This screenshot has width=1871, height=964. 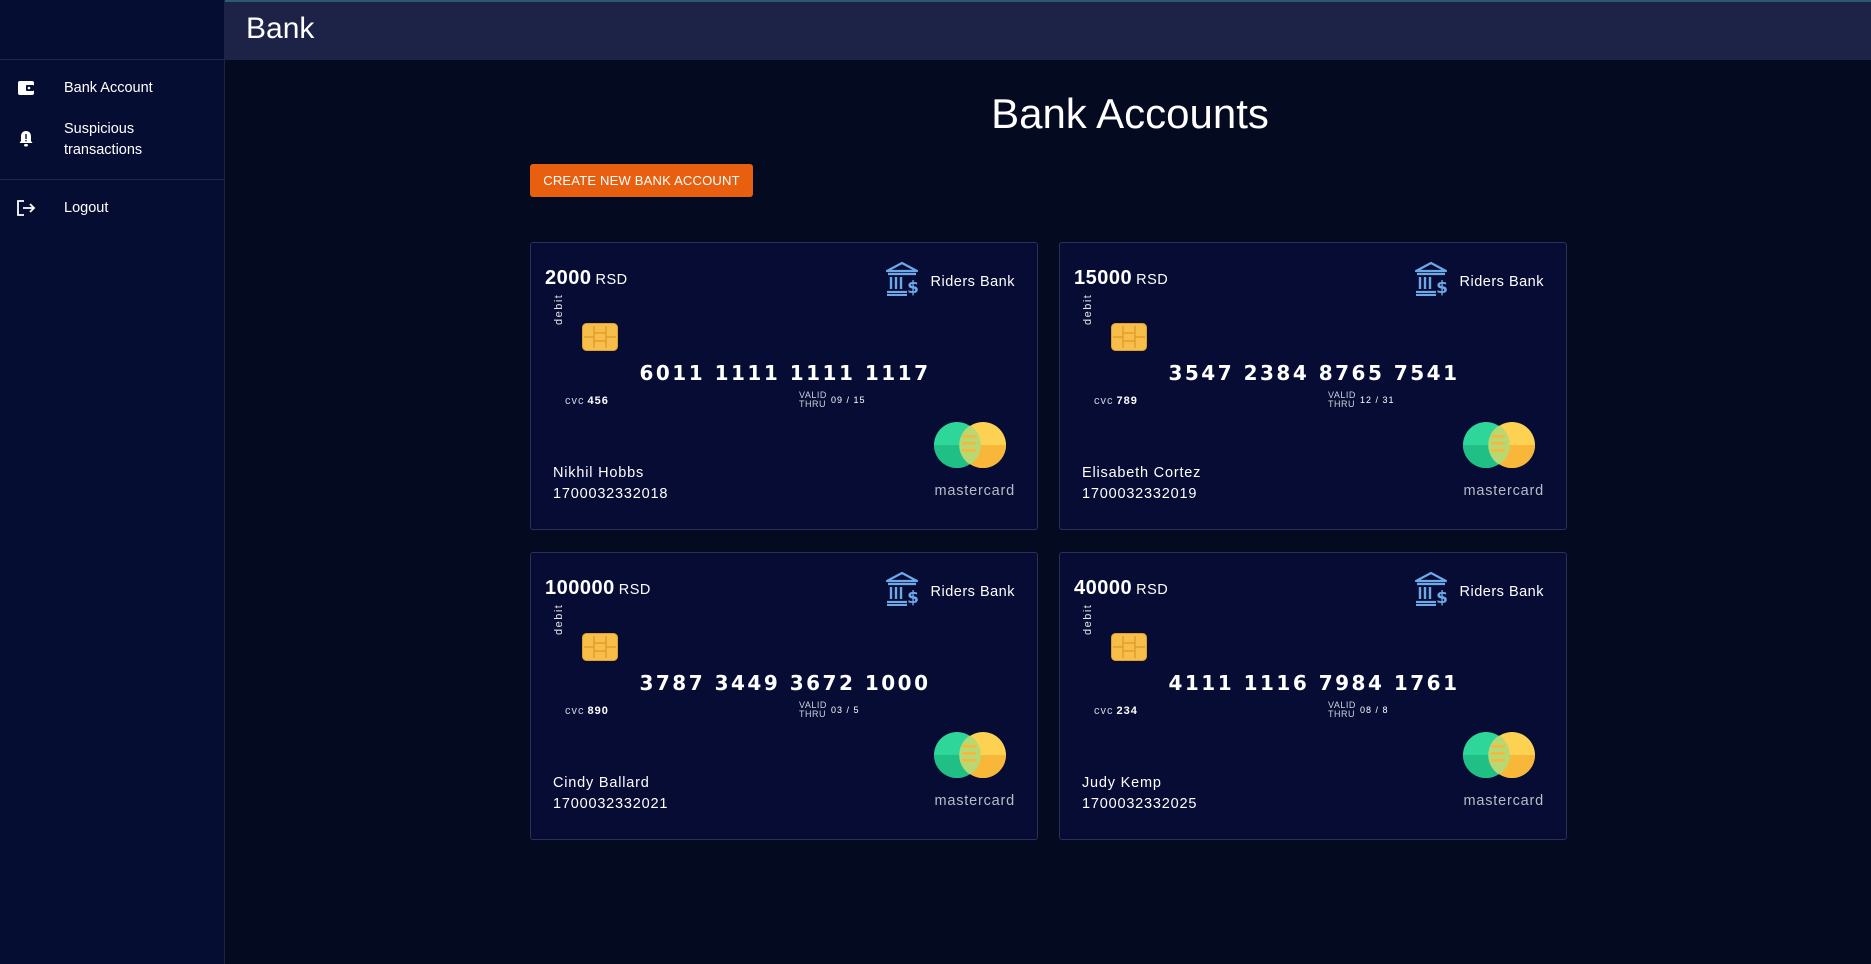 I want to click on card-cvc: cvc 456, so click(x=587, y=401).